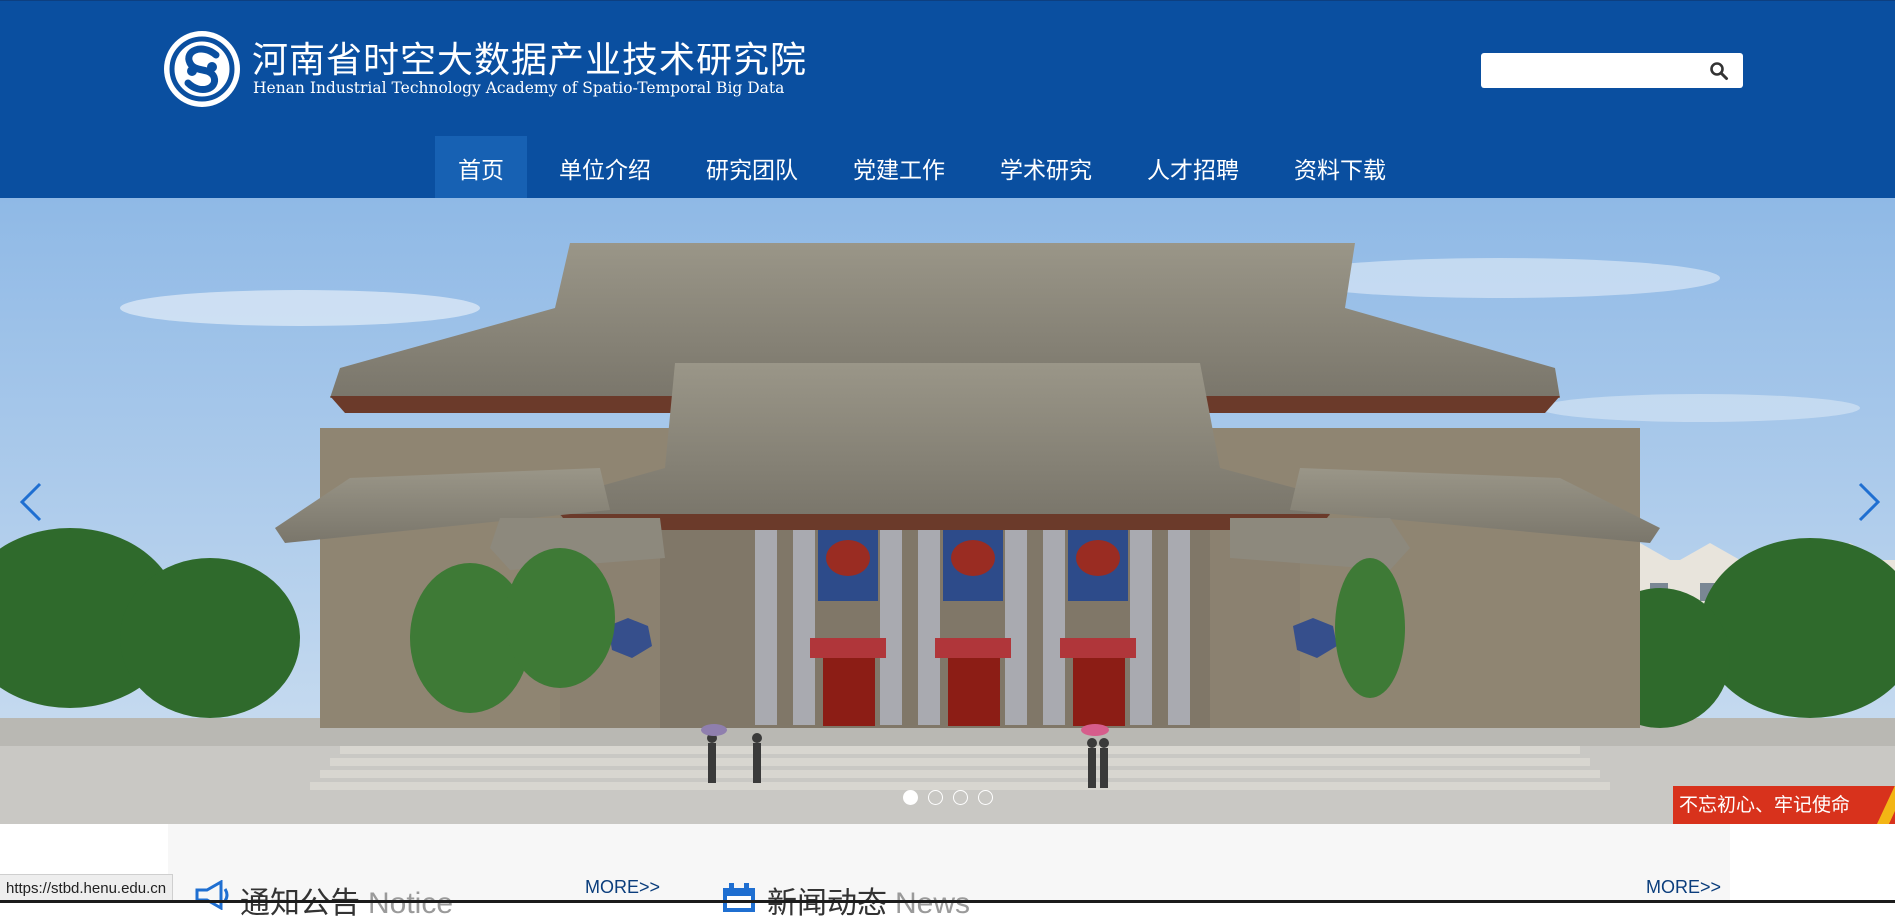 The image size is (1895, 922). Describe the element at coordinates (605, 167) in the screenshot. I see `nav-item-about: 单位介绍` at that location.